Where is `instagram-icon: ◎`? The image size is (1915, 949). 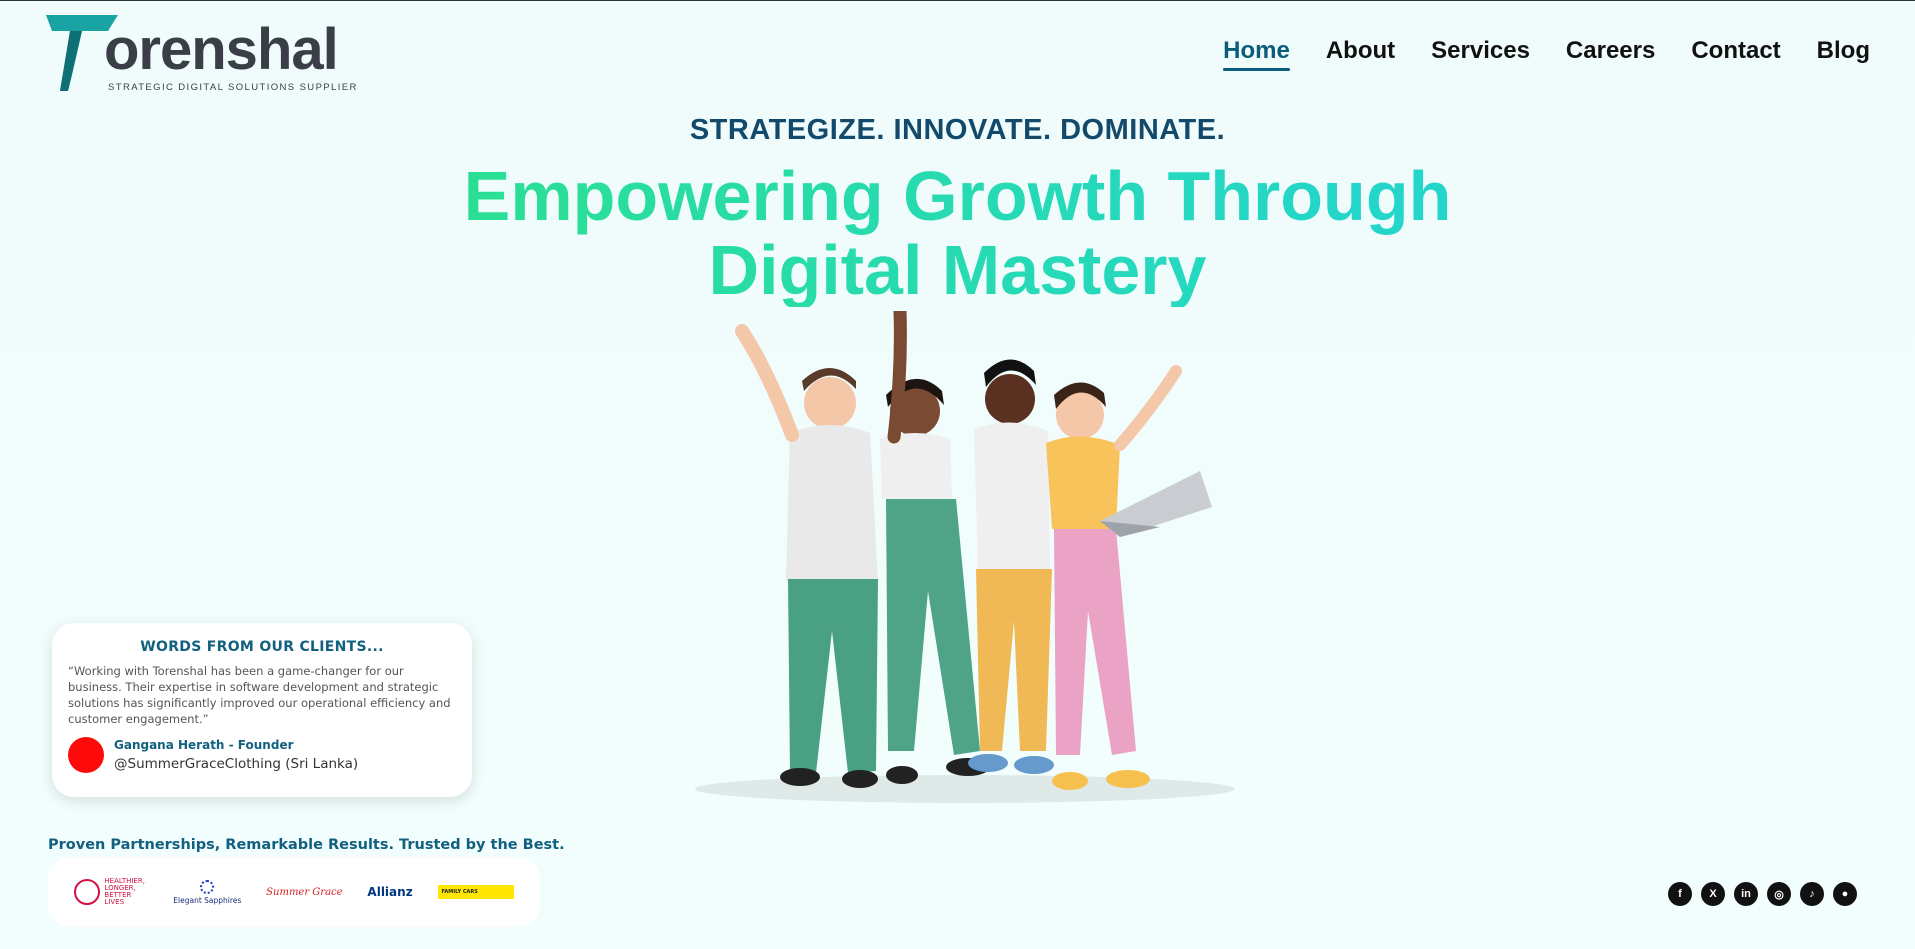 instagram-icon: ◎ is located at coordinates (1779, 894).